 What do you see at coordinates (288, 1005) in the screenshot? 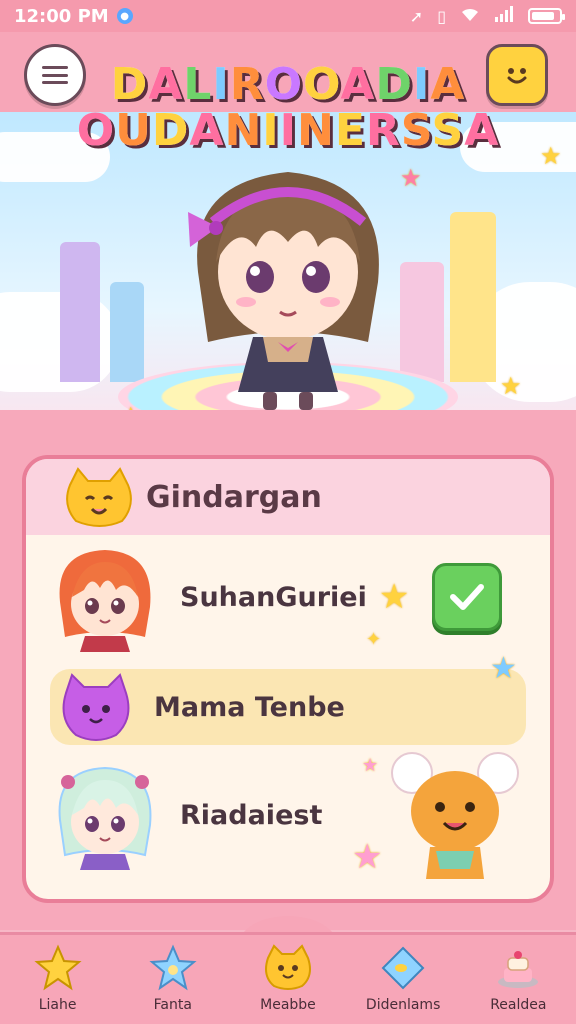
I see `nav-label: Meabbe` at bounding box center [288, 1005].